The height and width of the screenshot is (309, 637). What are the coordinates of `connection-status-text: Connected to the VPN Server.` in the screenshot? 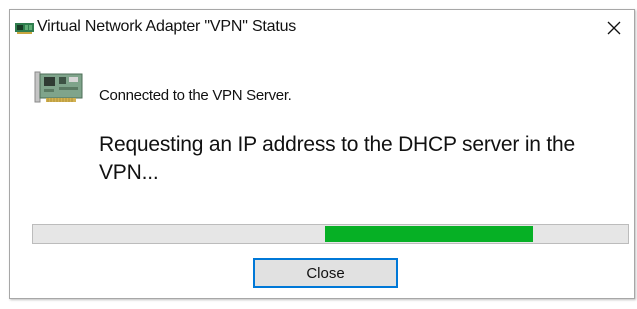 It's located at (195, 95).